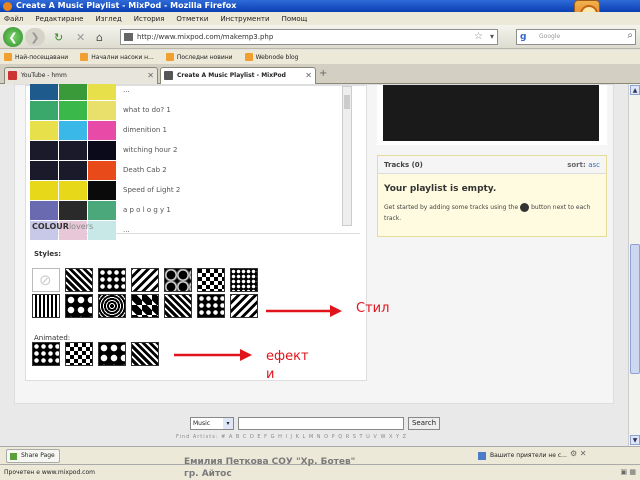 The width and height of the screenshot is (640, 480). Describe the element at coordinates (100, 210) in the screenshot. I see `palette-row: a p o l o g y 1` at that location.